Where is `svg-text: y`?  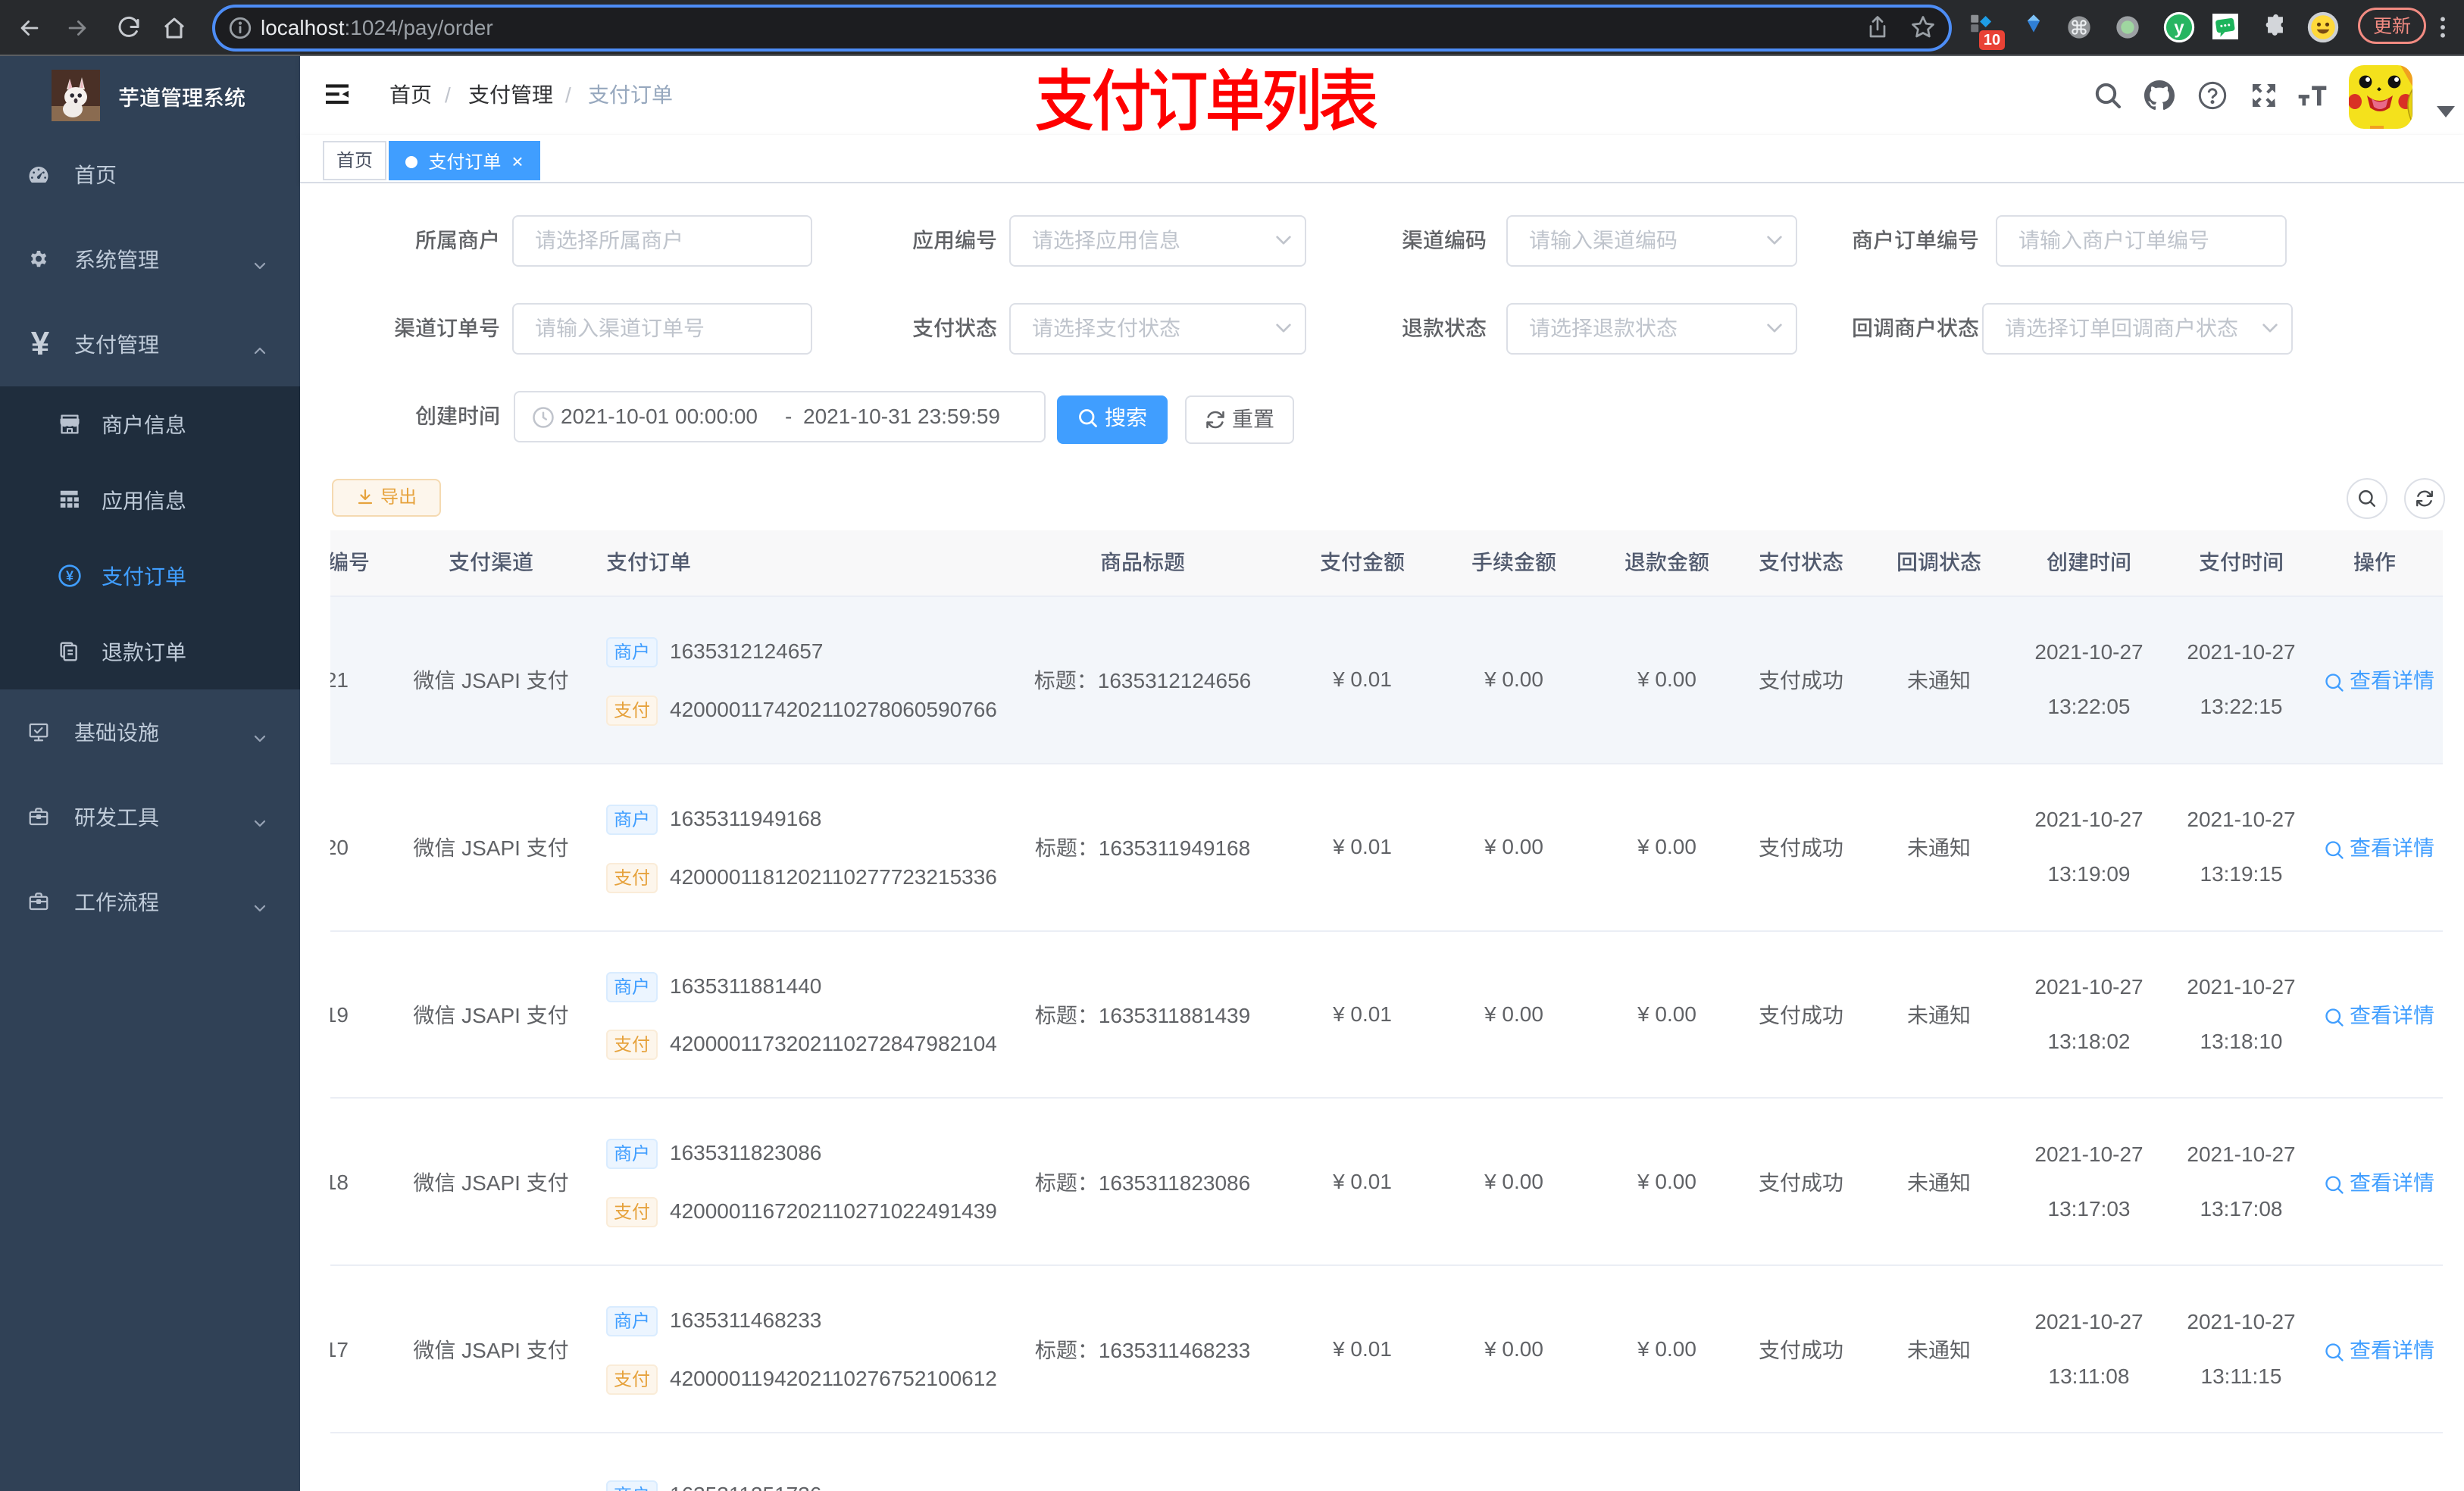
svg-text: y is located at coordinates (2179, 27).